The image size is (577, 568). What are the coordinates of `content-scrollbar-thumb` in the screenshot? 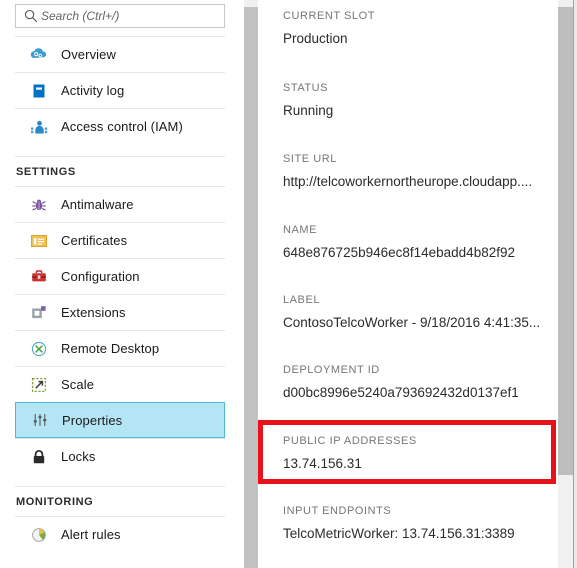 It's located at (565, 241).